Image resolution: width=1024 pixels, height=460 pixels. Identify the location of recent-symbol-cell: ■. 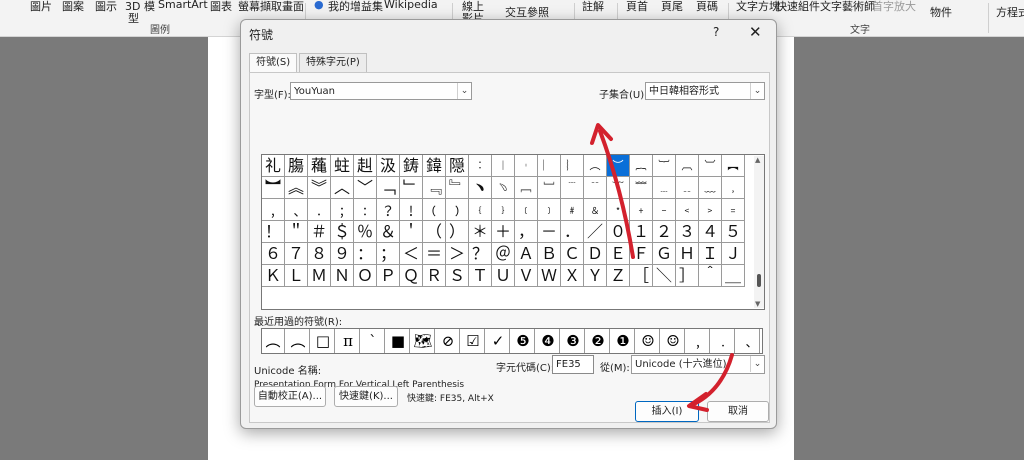
(398, 341).